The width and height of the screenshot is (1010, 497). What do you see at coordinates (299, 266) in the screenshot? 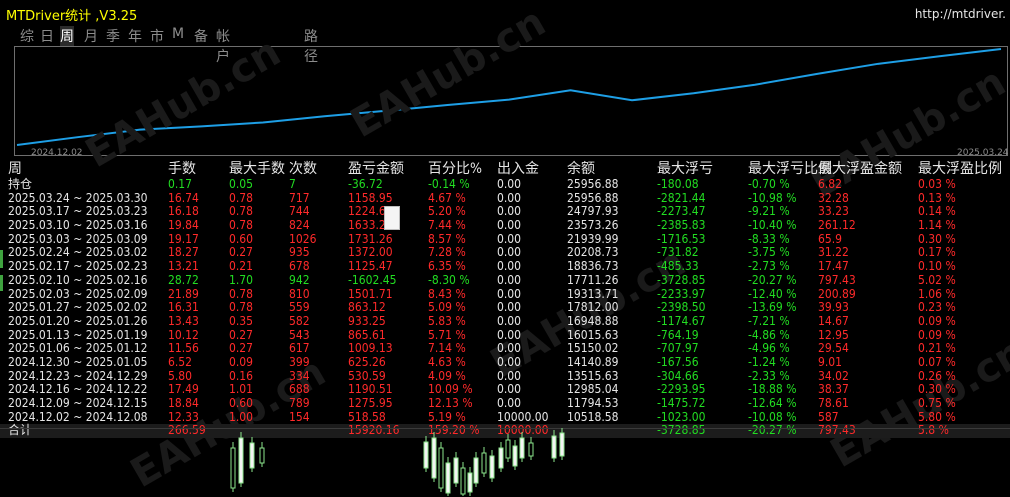
I see `cell-trades: 678` at bounding box center [299, 266].